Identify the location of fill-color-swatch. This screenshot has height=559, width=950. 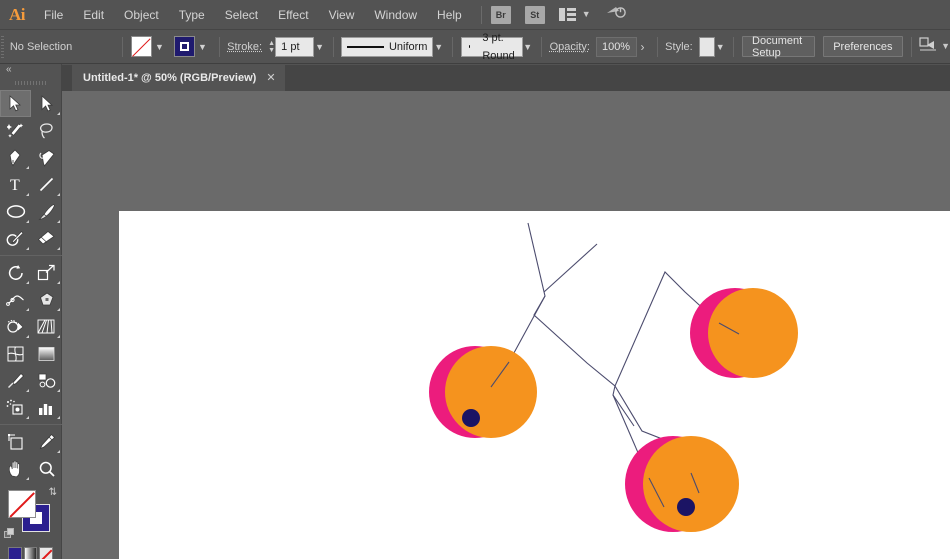
(22, 504).